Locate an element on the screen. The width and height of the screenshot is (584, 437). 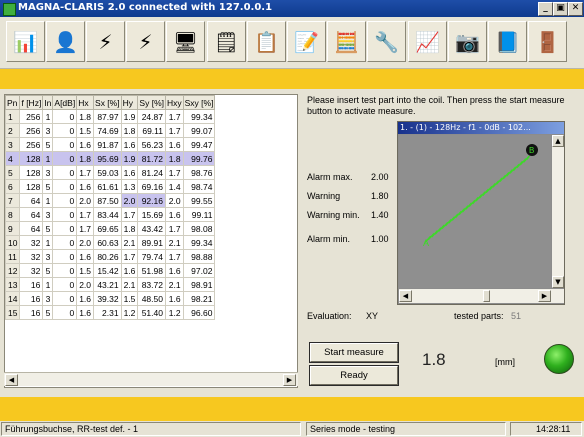
table-cell: 83.44 is located at coordinates (107, 214).